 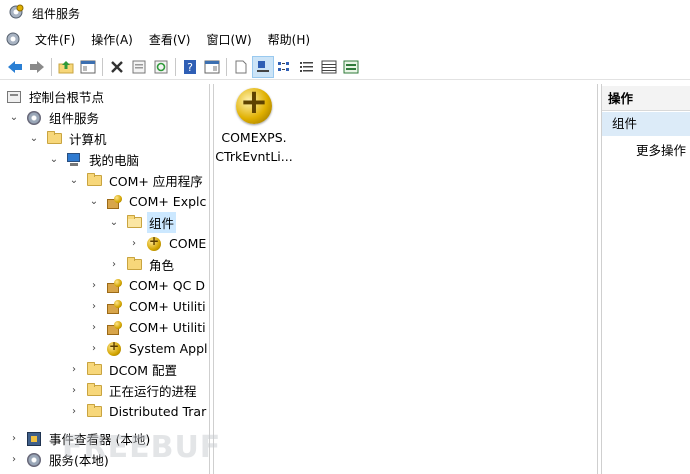 I want to click on tree-item-console-root: 控制台根节点, so click(x=56, y=96).